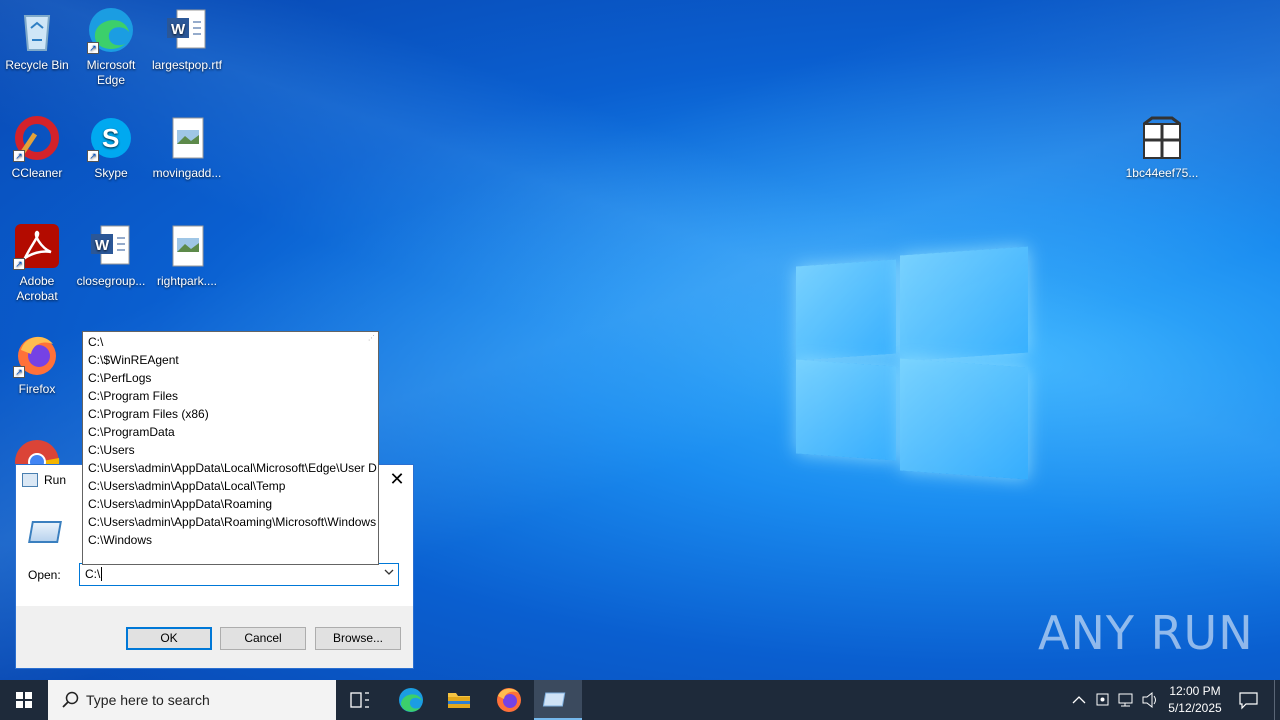 The image size is (1280, 720). What do you see at coordinates (554, 699) in the screenshot?
I see `run-icon` at bounding box center [554, 699].